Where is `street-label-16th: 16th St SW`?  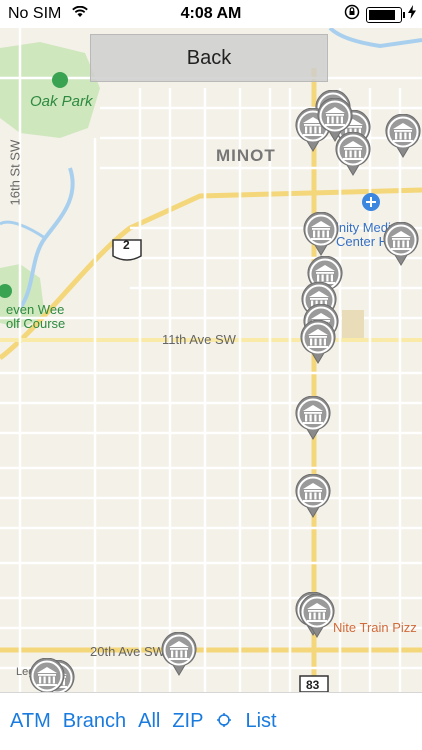 street-label-16th: 16th St SW is located at coordinates (15, 172).